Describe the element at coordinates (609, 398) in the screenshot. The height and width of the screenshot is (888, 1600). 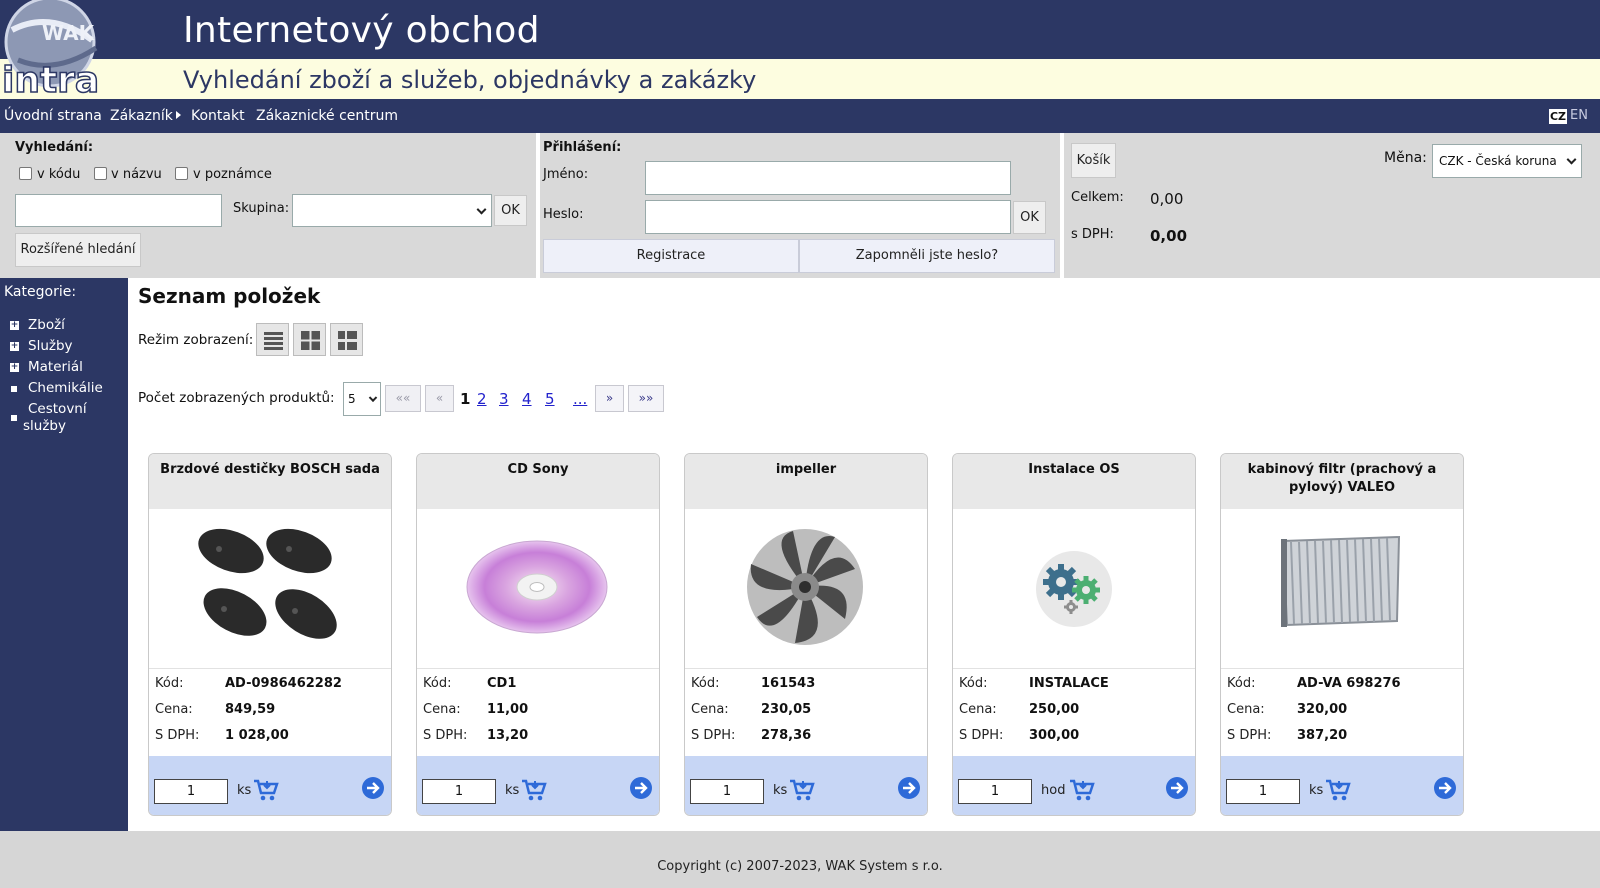
I see `pager-next-button: »` at that location.